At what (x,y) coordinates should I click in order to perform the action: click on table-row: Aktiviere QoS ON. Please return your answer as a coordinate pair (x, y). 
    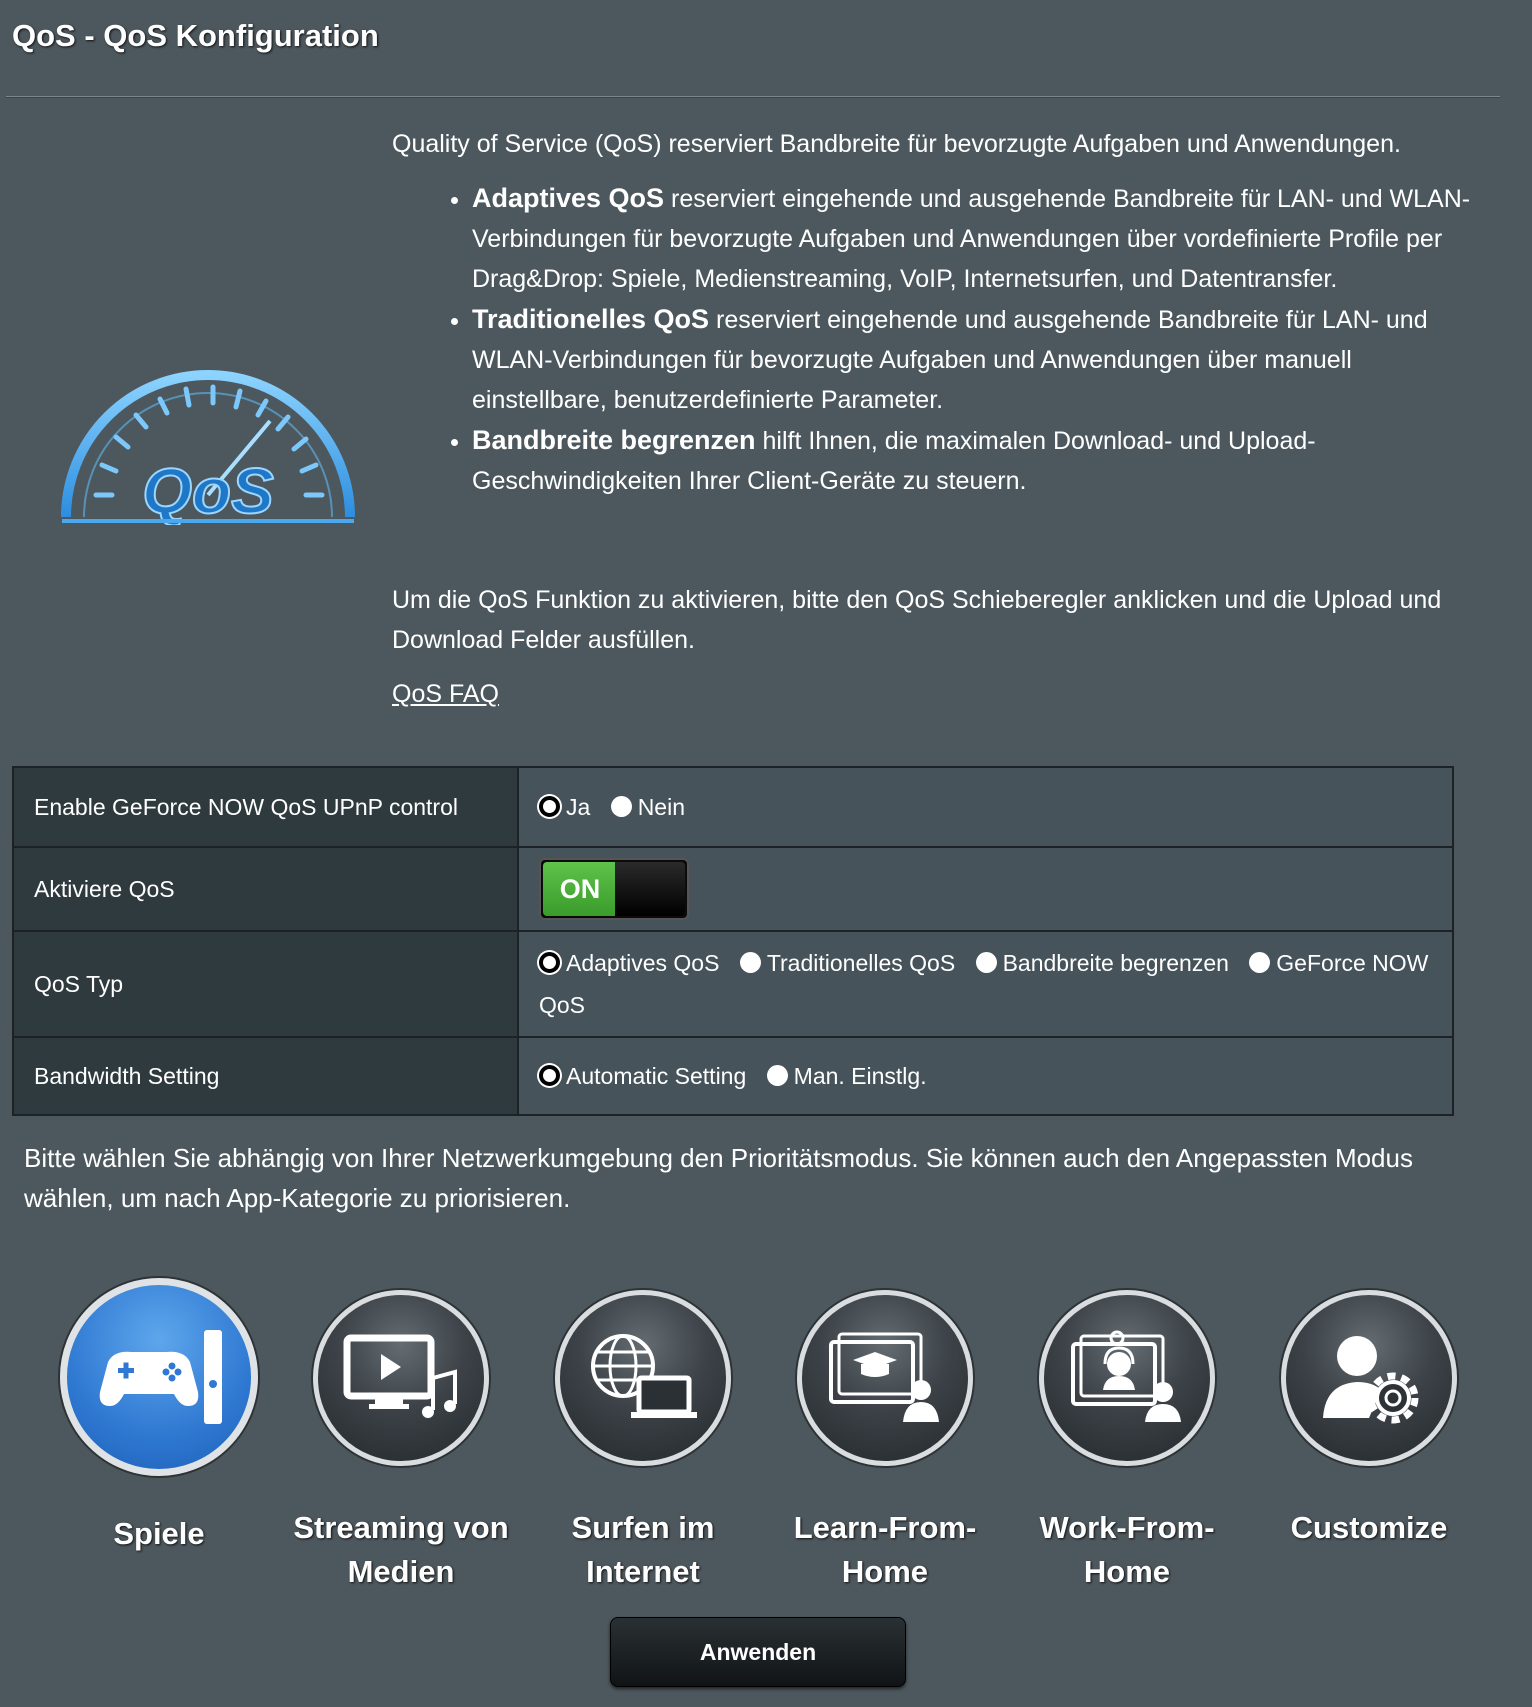
    Looking at the image, I should click on (733, 889).